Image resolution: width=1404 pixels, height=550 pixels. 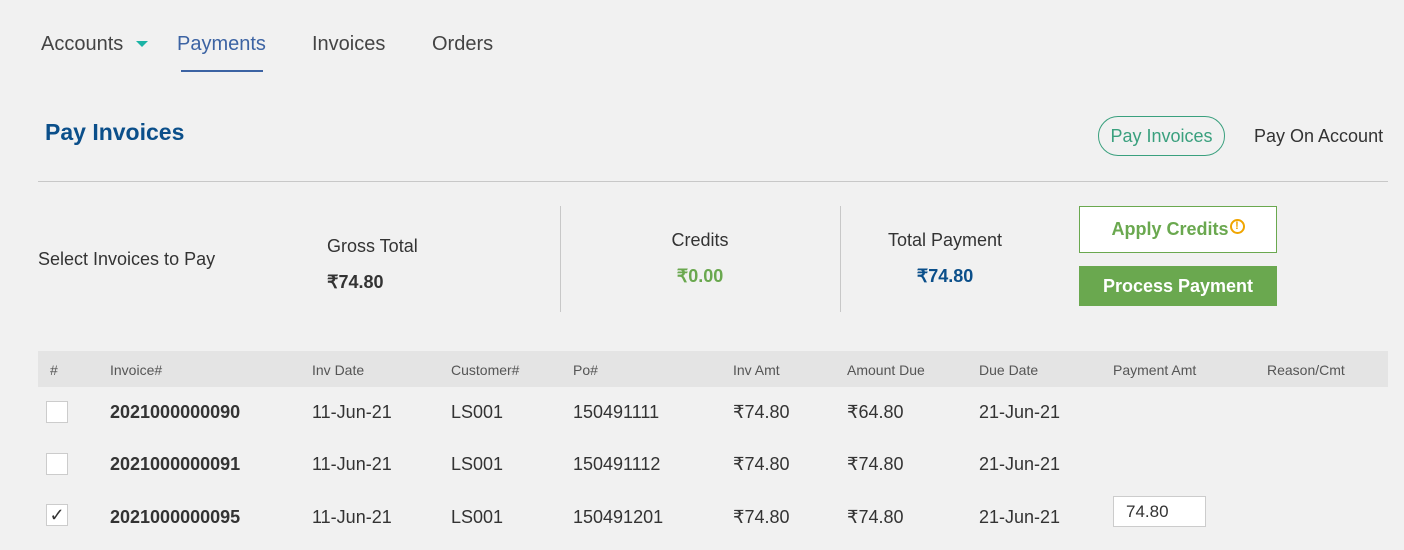 I want to click on gross-total-value: ₹74.80, so click(x=355, y=282).